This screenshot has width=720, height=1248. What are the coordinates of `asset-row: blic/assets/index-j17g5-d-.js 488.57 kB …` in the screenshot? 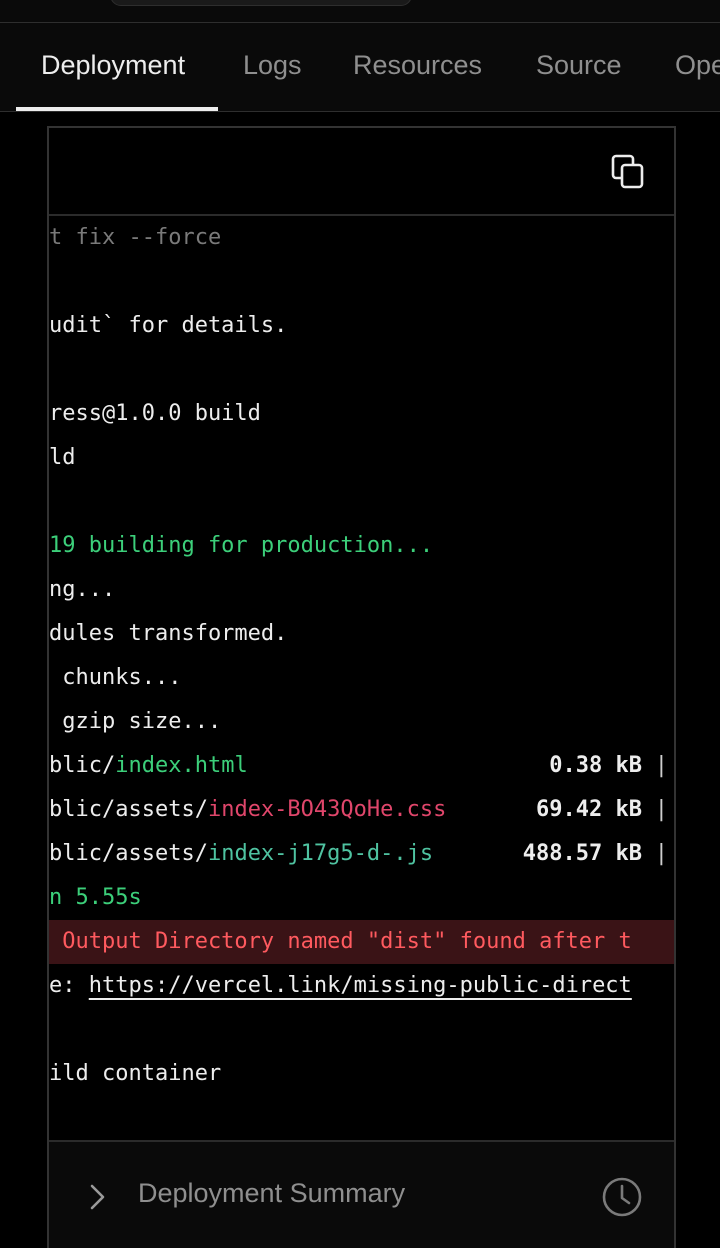 It's located at (361, 854).